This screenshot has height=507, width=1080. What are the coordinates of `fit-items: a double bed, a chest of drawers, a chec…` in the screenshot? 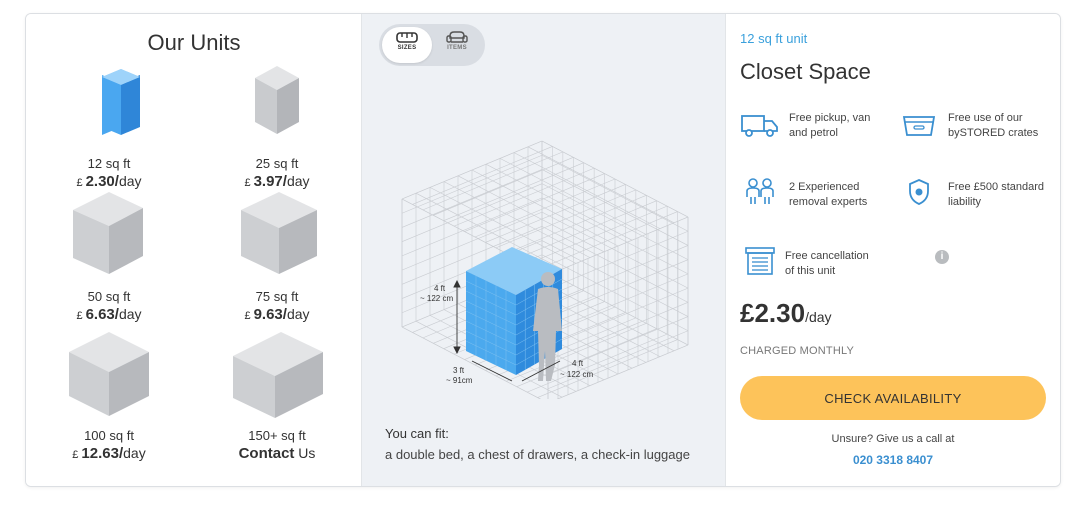 It's located at (537, 454).